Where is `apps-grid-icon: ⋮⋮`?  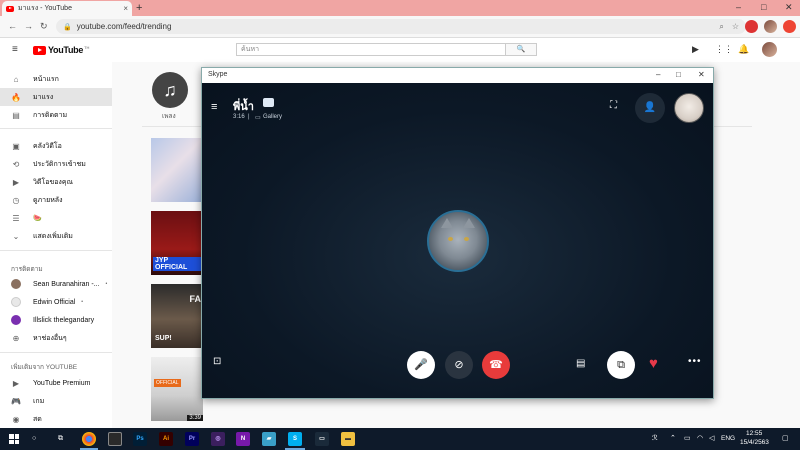 apps-grid-icon: ⋮⋮ is located at coordinates (724, 49).